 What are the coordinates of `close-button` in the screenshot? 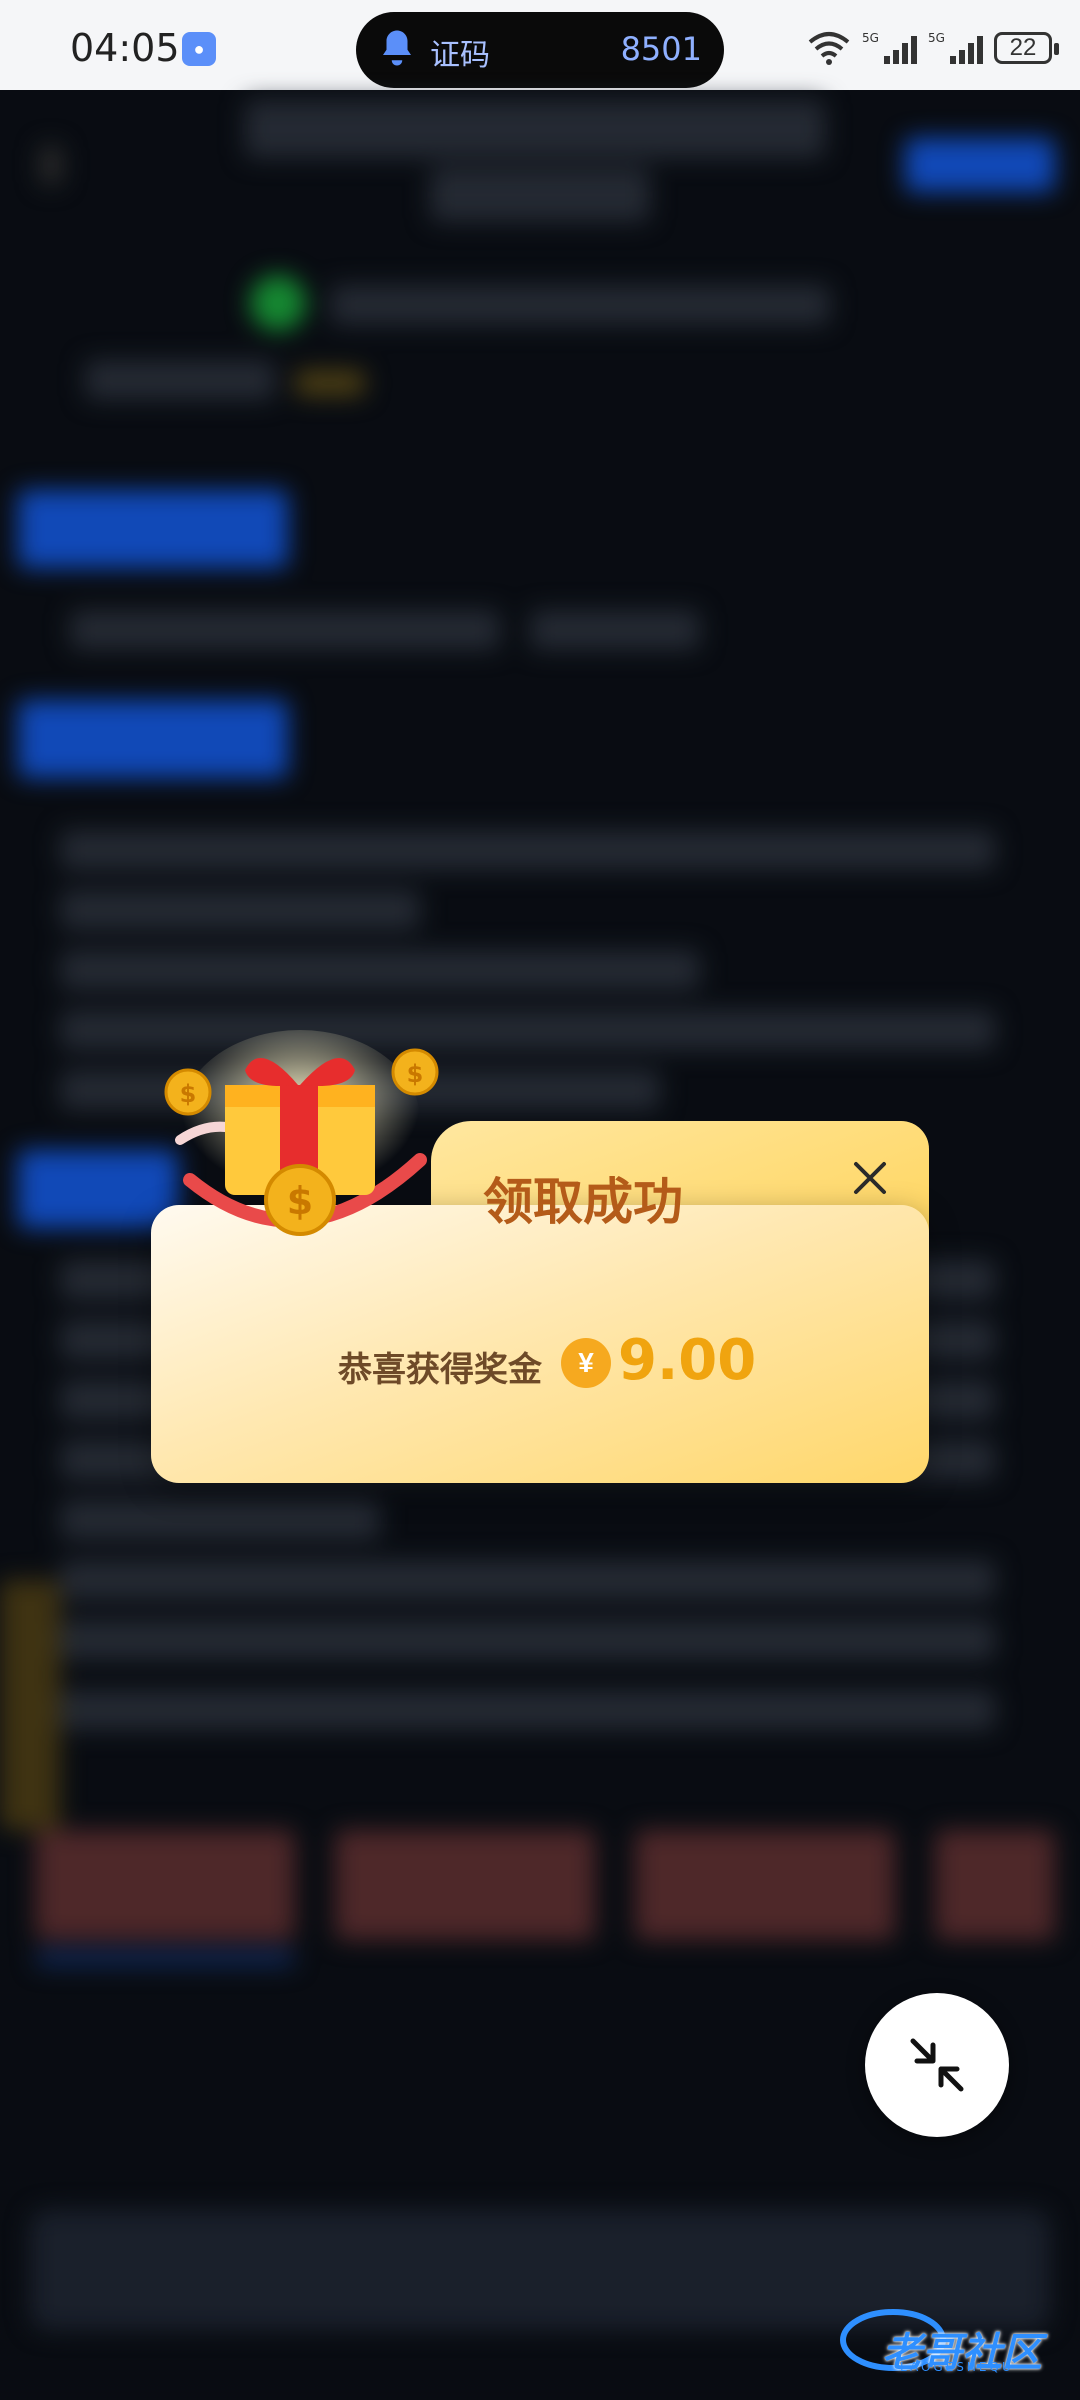 It's located at (870, 1178).